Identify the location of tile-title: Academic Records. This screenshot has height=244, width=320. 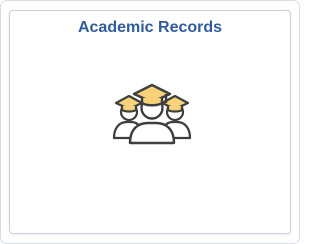
(150, 27).